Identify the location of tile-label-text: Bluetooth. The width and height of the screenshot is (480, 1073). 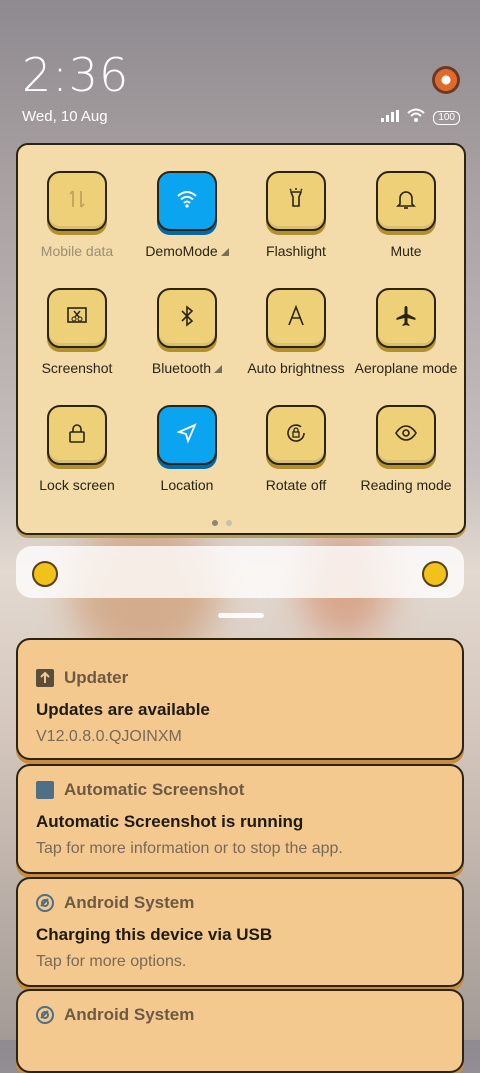
(181, 368).